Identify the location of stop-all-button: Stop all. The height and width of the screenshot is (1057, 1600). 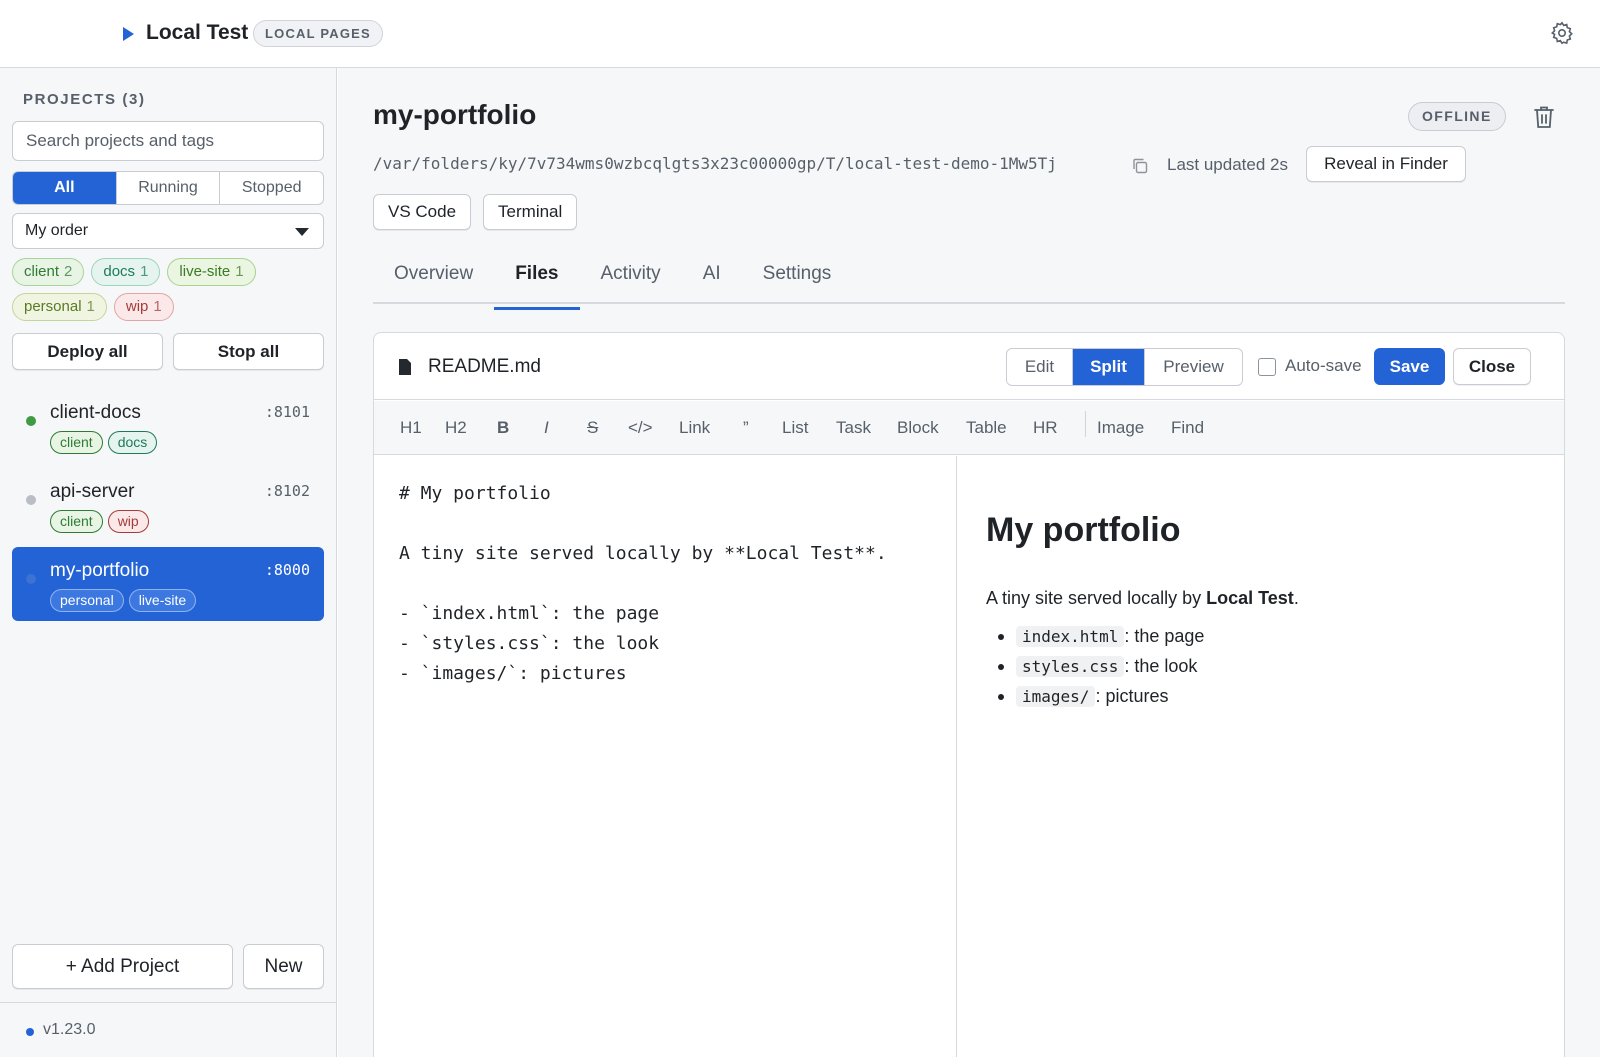
(248, 351).